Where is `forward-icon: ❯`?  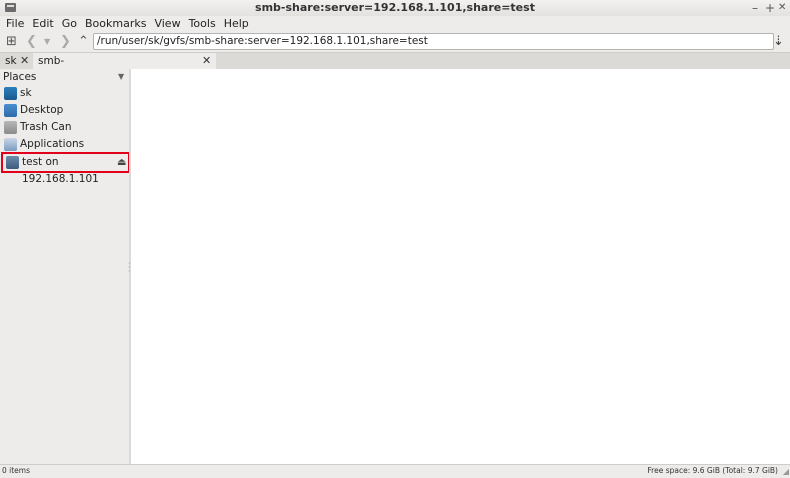 forward-icon: ❯ is located at coordinates (65, 42).